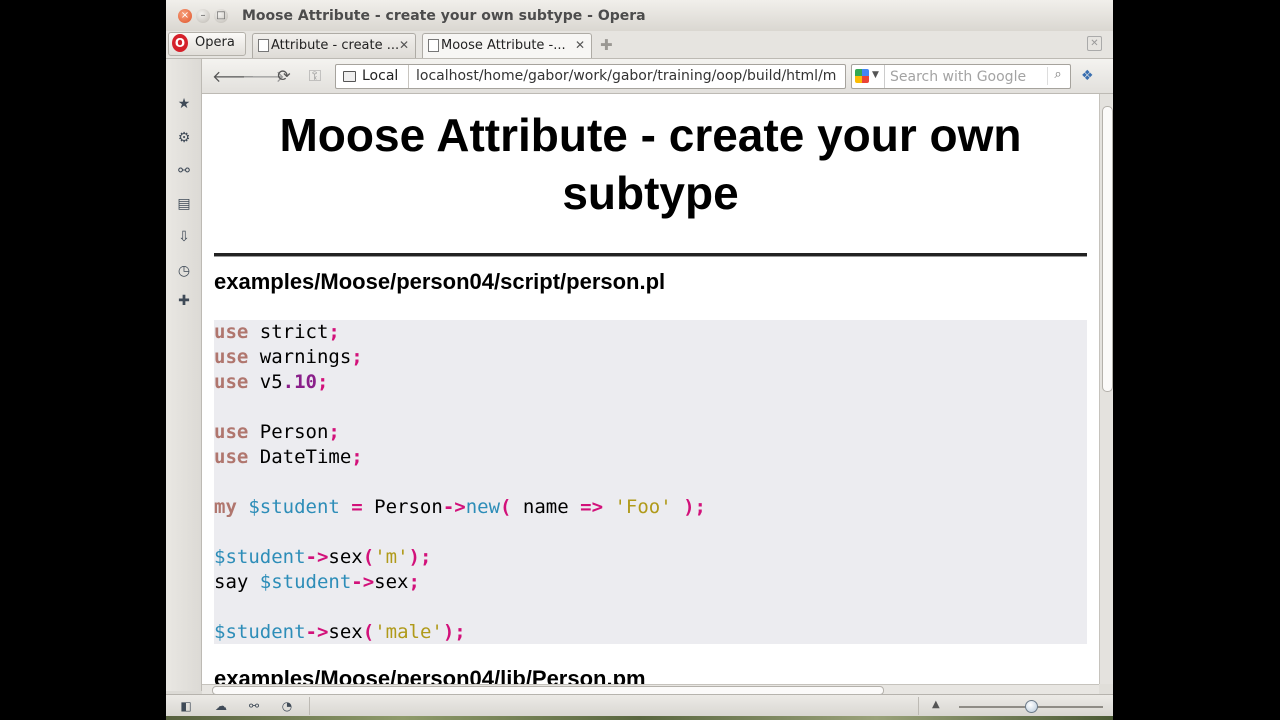 This screenshot has height=720, width=1280. Describe the element at coordinates (184, 375) in the screenshot. I see `panel-sidebar: ★ ⚙ ⚯ ▤ ⇩ ◷ ✚` at that location.